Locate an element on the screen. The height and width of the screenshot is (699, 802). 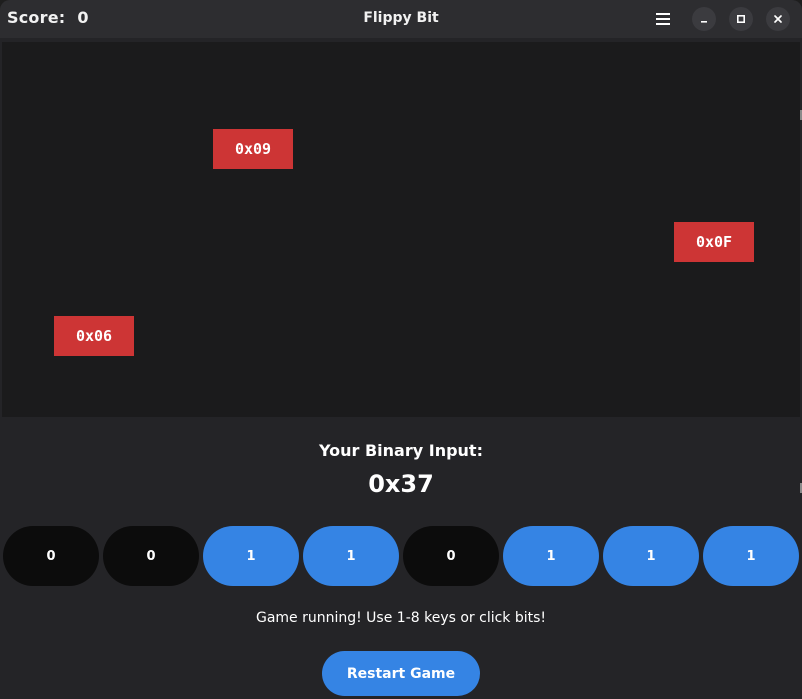
enemy-block: 0x06 is located at coordinates (94, 336).